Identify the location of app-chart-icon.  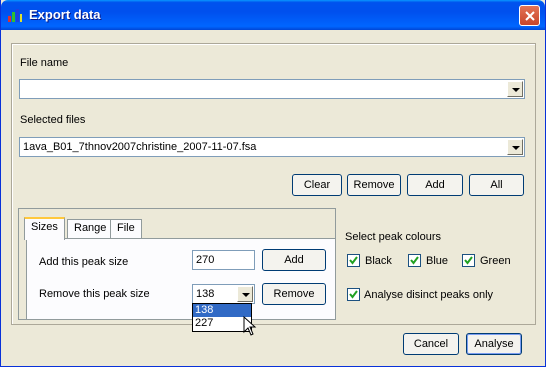
(15, 15).